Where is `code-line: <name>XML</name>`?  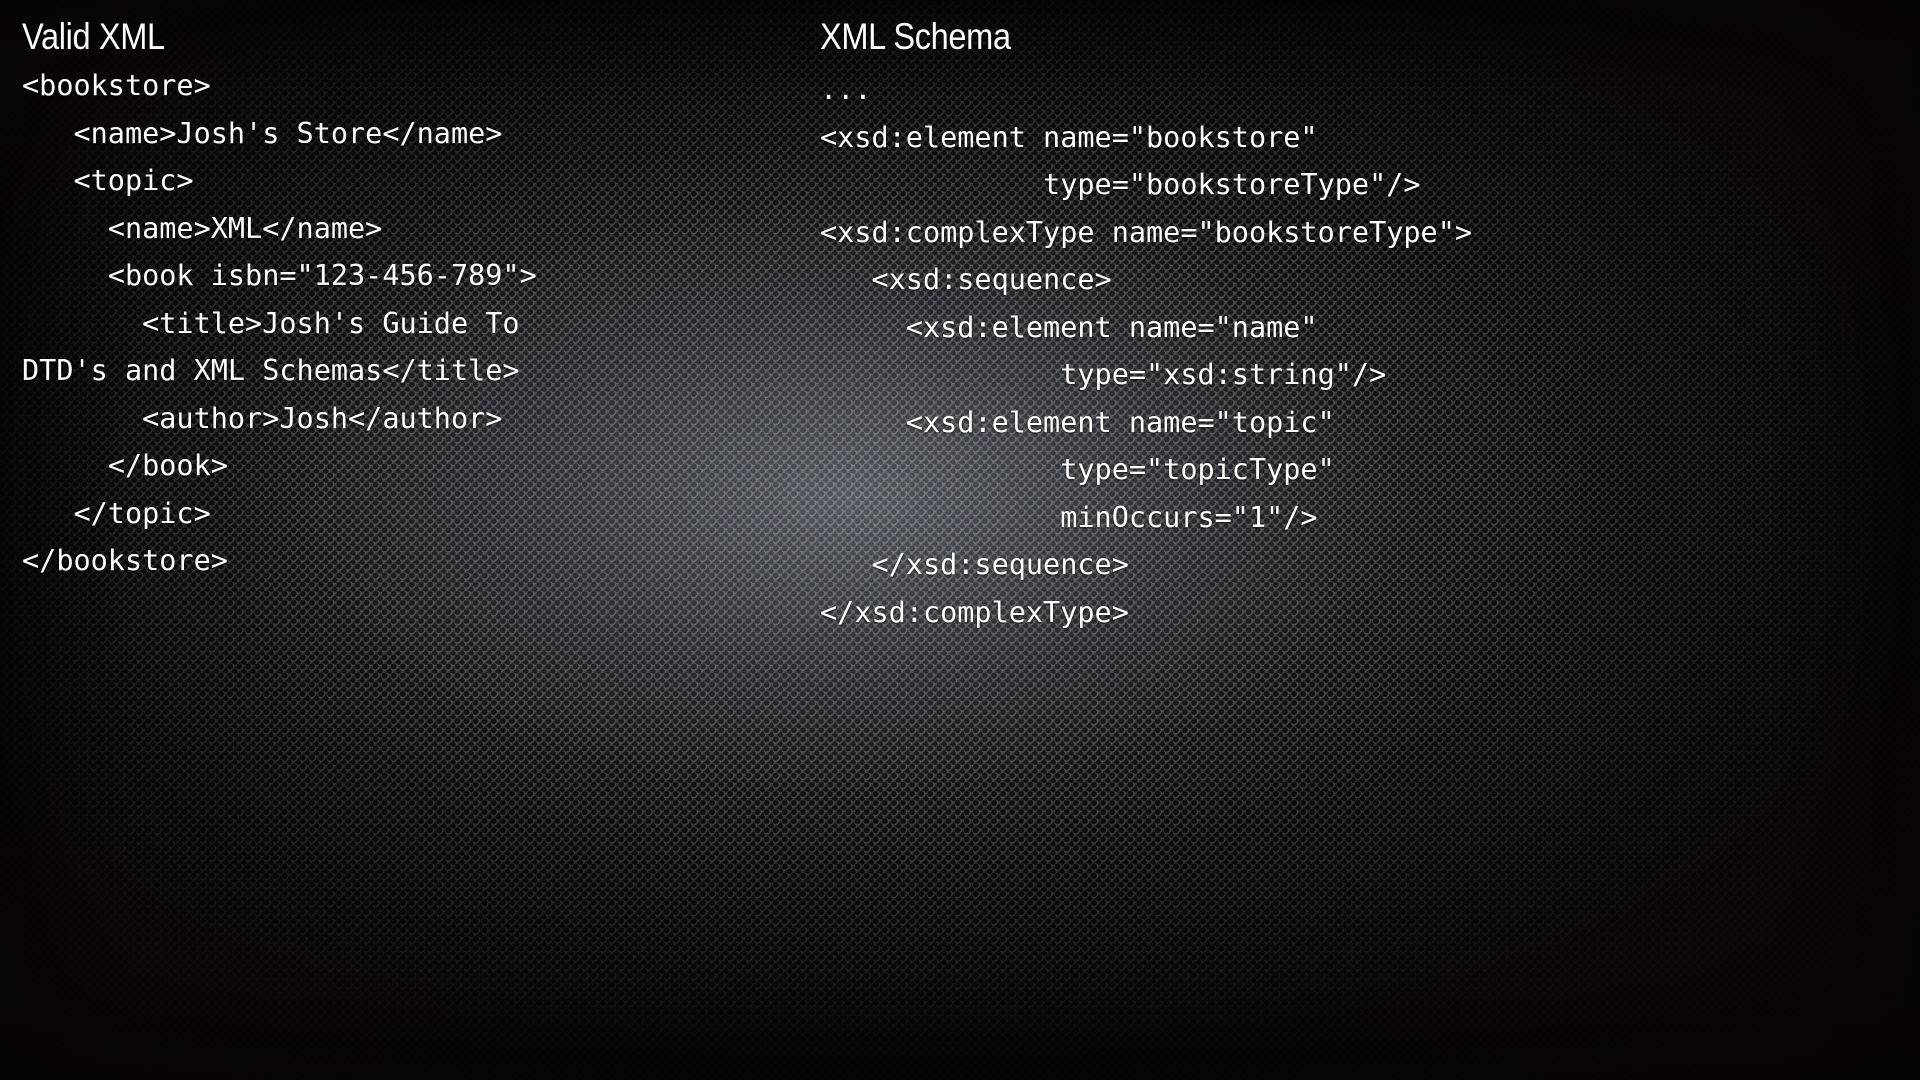 code-line: <name>XML</name> is located at coordinates (202, 228).